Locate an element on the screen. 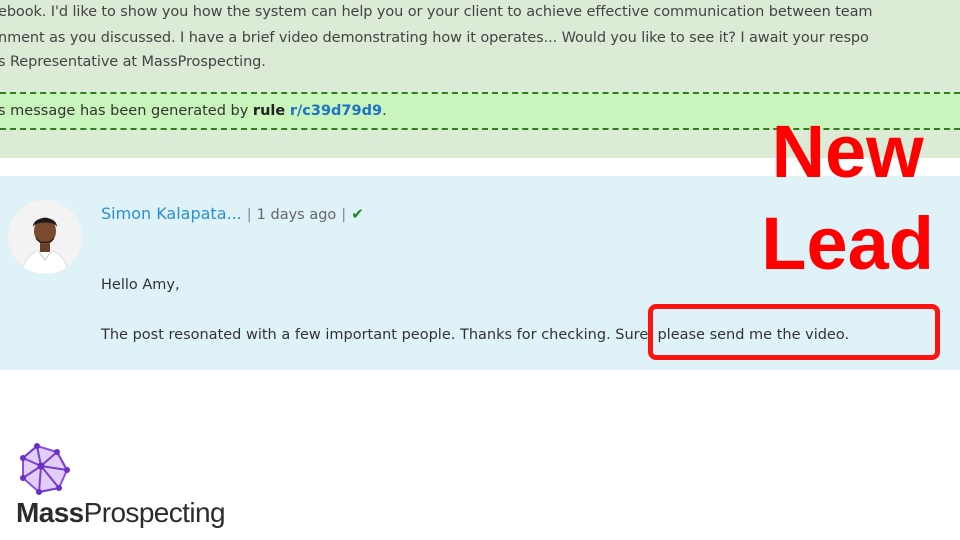 This screenshot has height=540, width=960. rule-notice-prefix: s message has been generated by is located at coordinates (126, 111).